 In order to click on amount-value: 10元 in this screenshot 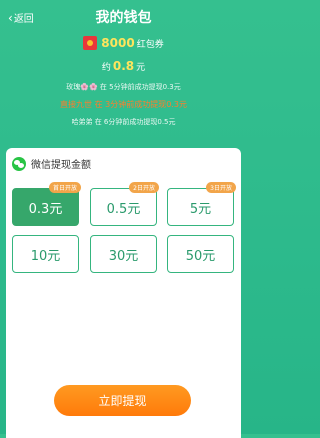, I will do `click(45, 256)`.